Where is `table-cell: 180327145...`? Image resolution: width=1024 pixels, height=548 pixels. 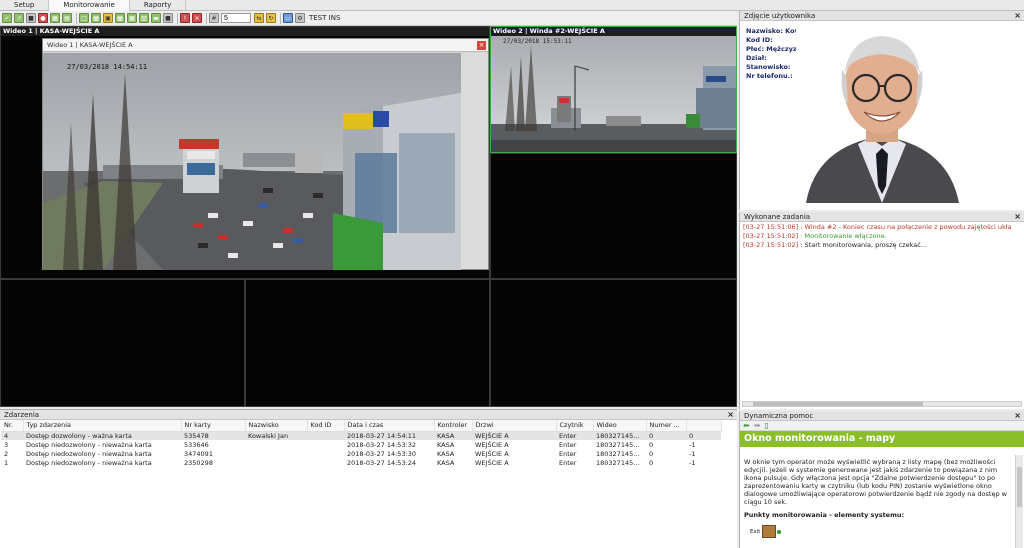
table-cell: 180327145... is located at coordinates (618, 453).